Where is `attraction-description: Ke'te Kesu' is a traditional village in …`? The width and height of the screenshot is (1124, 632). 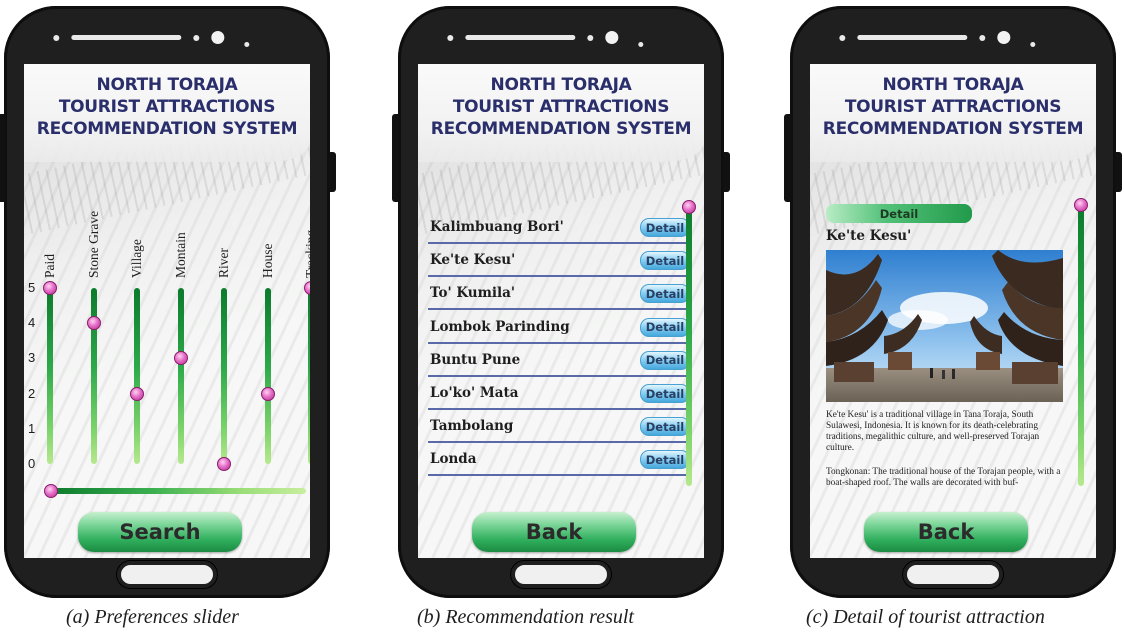
attraction-description: Ke'te Kesu' is a traditional village in … is located at coordinates (933, 431).